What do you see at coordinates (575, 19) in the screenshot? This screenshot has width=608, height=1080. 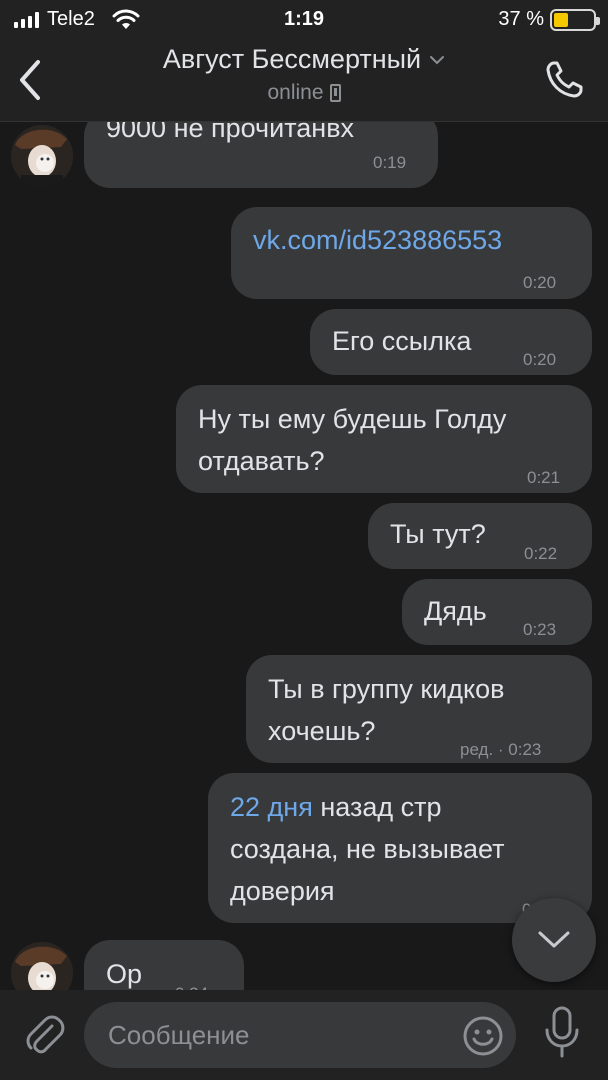 I see `battery-icon` at bounding box center [575, 19].